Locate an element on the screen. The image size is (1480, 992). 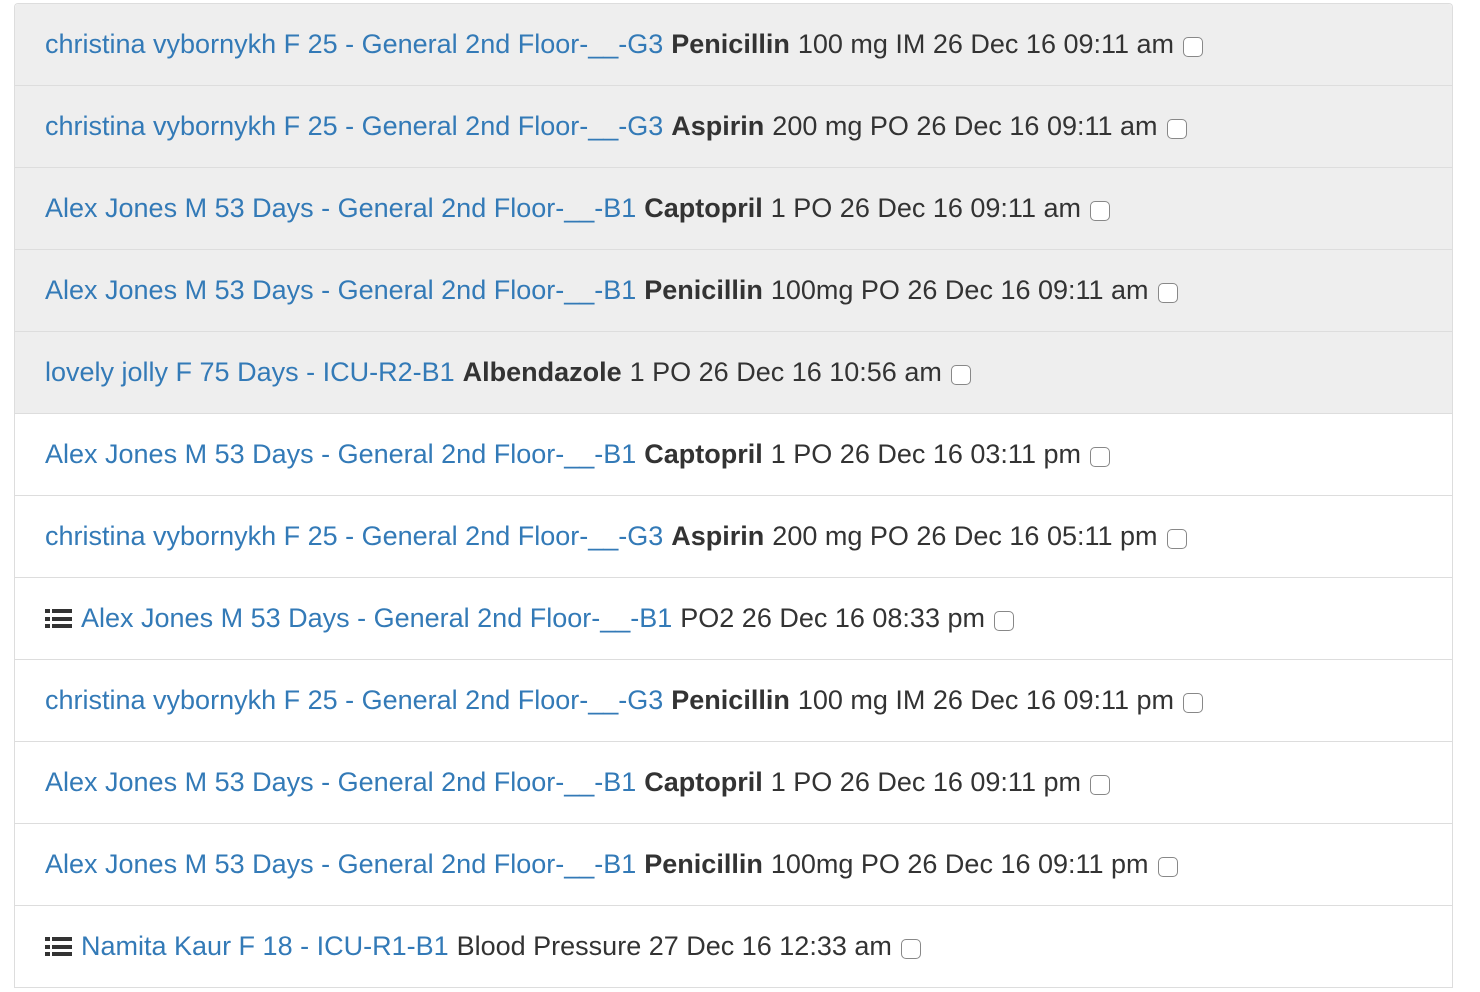
dose-schedule: 100 mg IM 26 Dec 16 09:11 am is located at coordinates (986, 44).